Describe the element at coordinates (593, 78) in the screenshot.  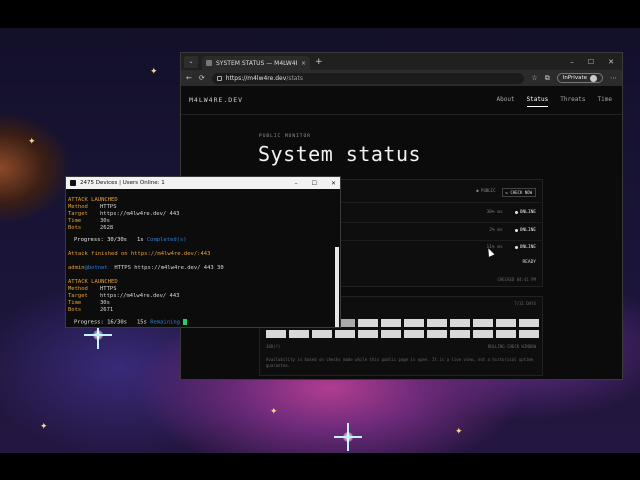
I see `avatar` at that location.